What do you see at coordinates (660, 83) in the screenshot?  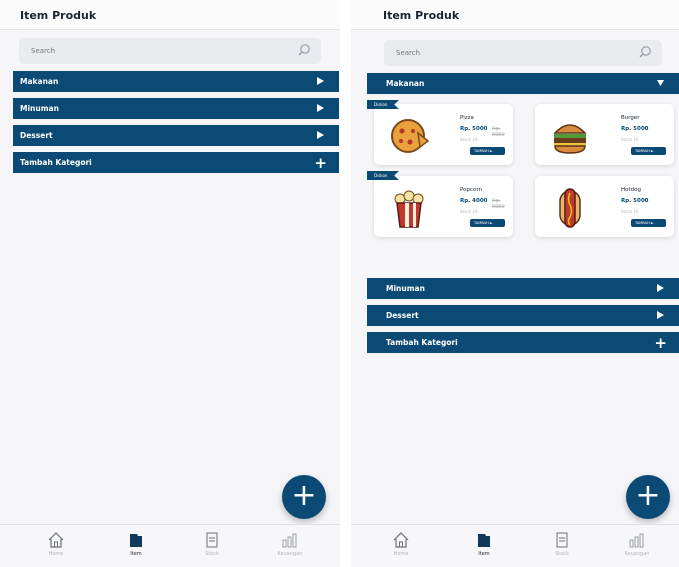 I see `chevron-down-icon` at bounding box center [660, 83].